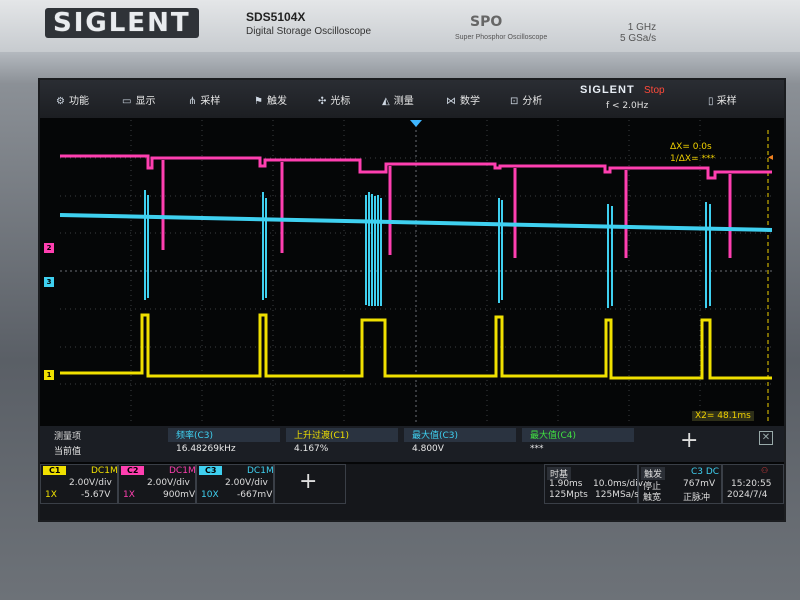 The height and width of the screenshot is (600, 800). I want to click on model-label: SDS5104X, so click(276, 17).